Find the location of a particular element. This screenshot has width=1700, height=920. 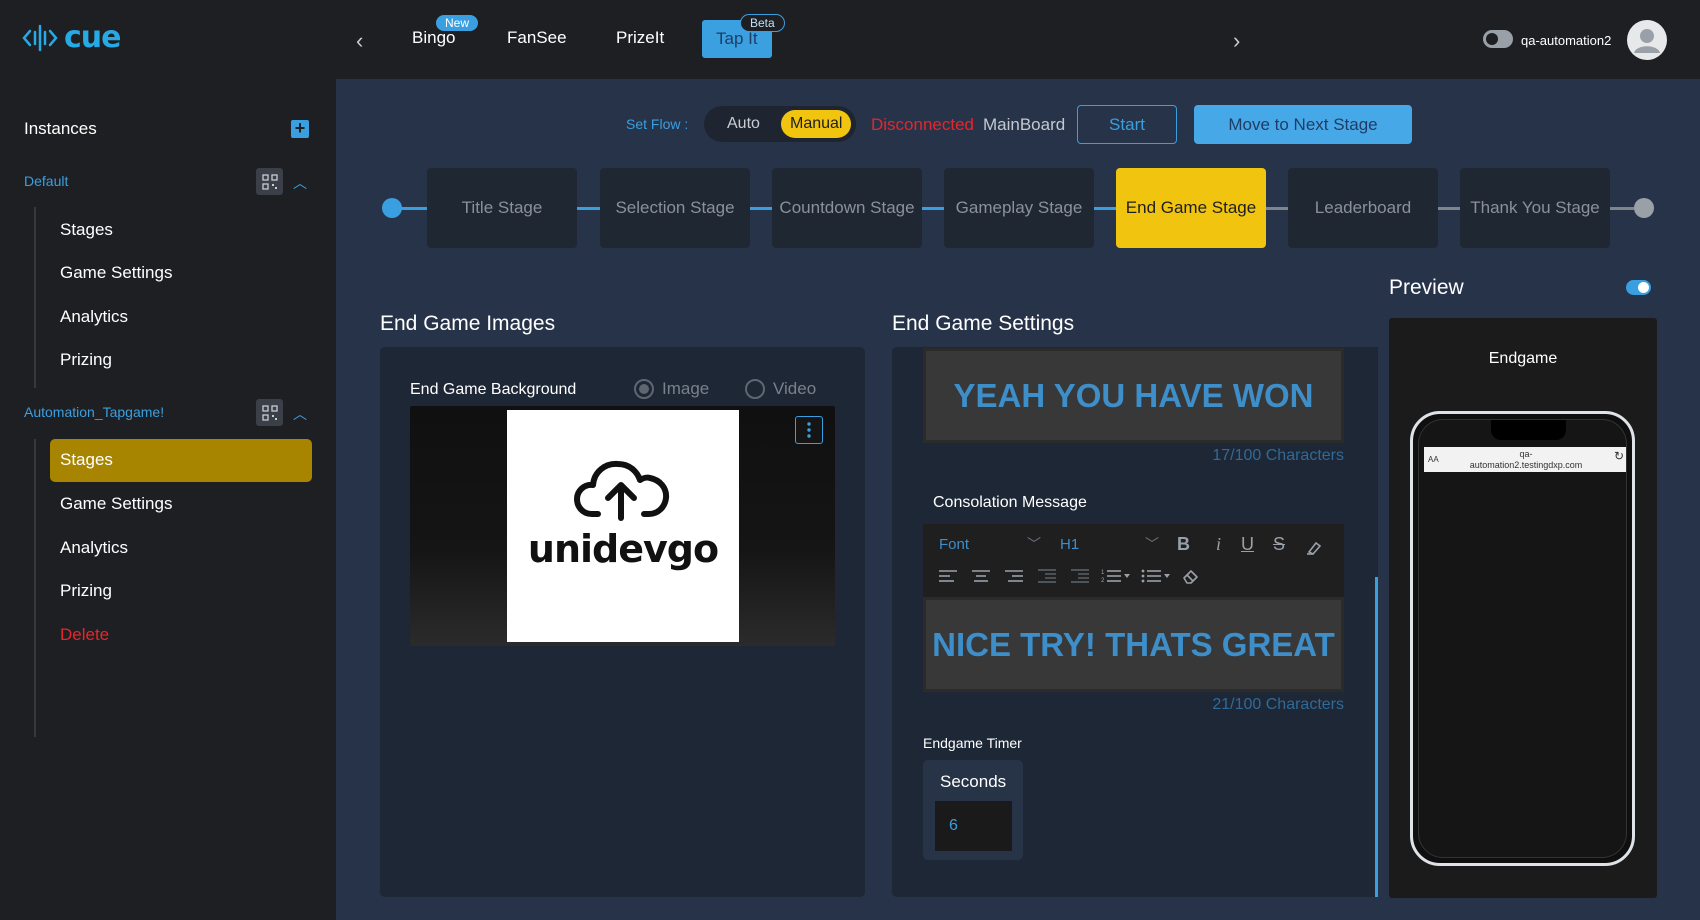

tree-line is located at coordinates (35, 588).